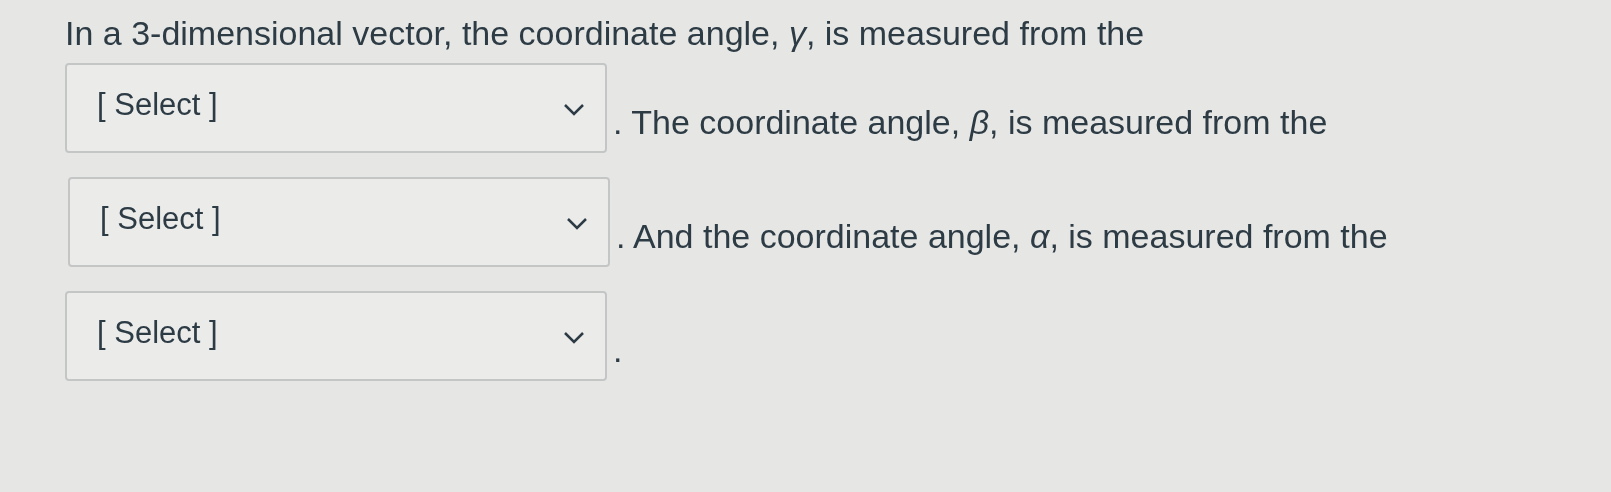 This screenshot has height=492, width=1611. Describe the element at coordinates (618, 349) in the screenshot. I see `question-text: .` at that location.